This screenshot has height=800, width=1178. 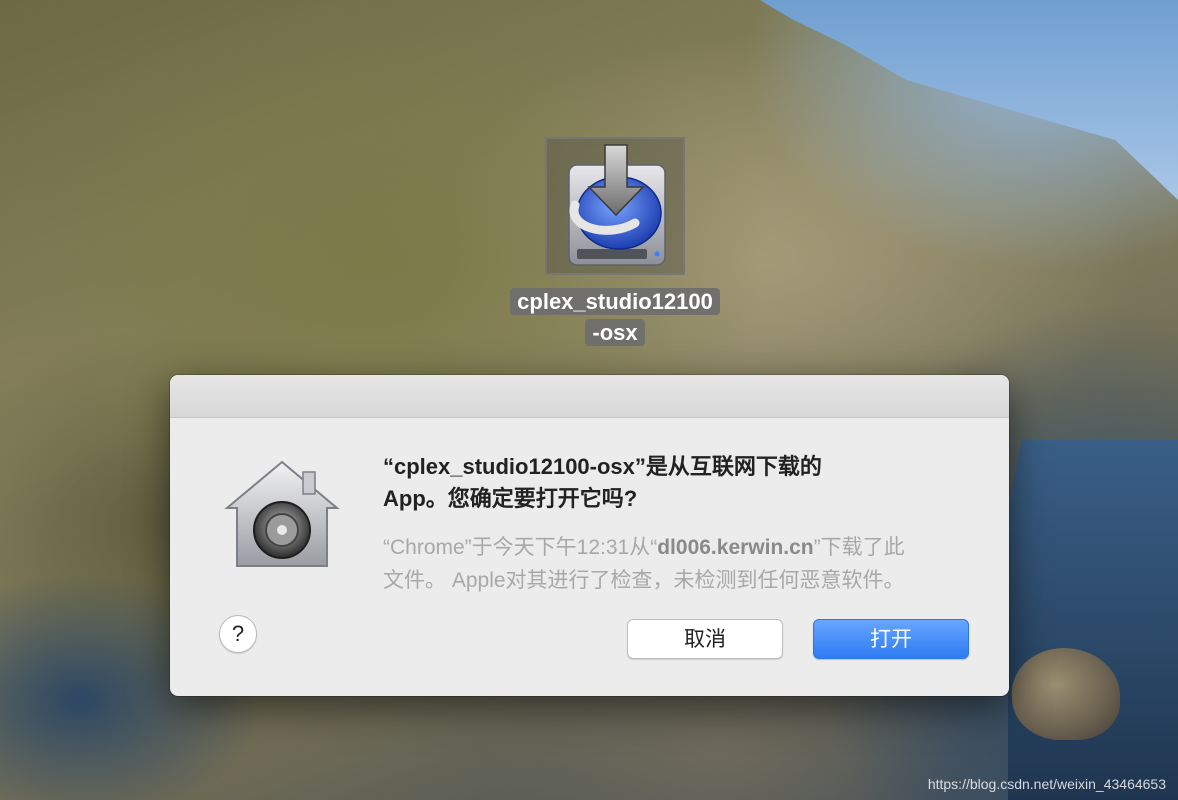 What do you see at coordinates (705, 639) in the screenshot?
I see `cancel-button: 取消` at bounding box center [705, 639].